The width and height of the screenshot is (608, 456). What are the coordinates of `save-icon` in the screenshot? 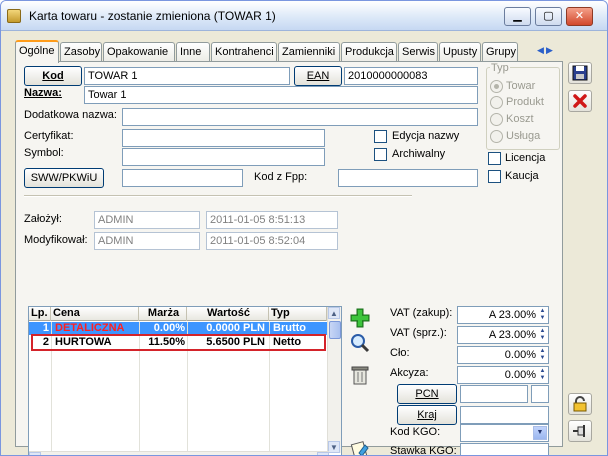 It's located at (580, 73).